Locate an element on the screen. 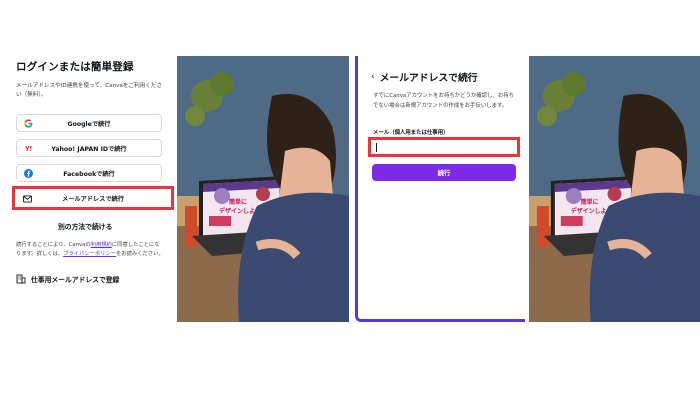 The image size is (700, 400). terms-text-part: をお読みください。 is located at coordinates (140, 254).